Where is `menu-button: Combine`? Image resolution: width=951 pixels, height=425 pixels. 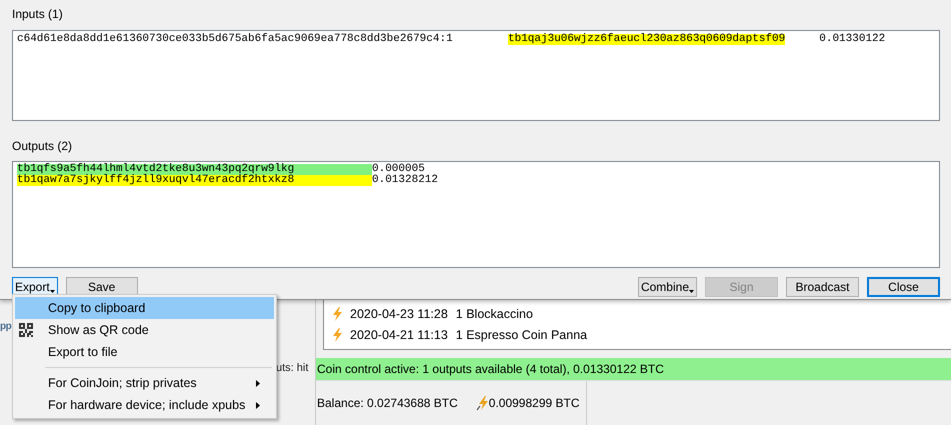
menu-button: Combine is located at coordinates (667, 286).